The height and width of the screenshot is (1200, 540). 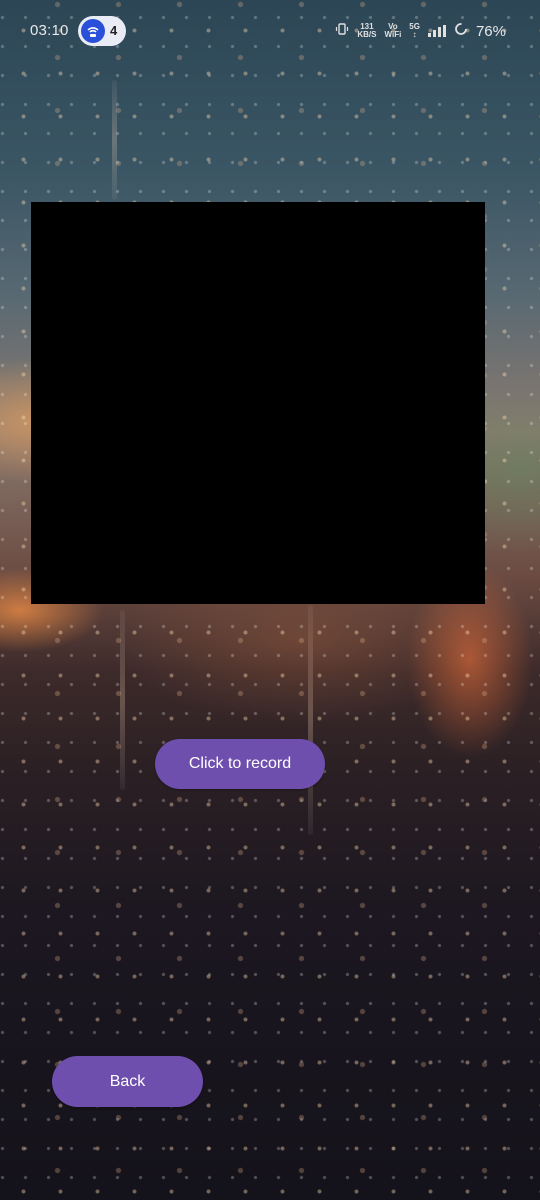 What do you see at coordinates (436, 31) in the screenshot?
I see `signal-icon` at bounding box center [436, 31].